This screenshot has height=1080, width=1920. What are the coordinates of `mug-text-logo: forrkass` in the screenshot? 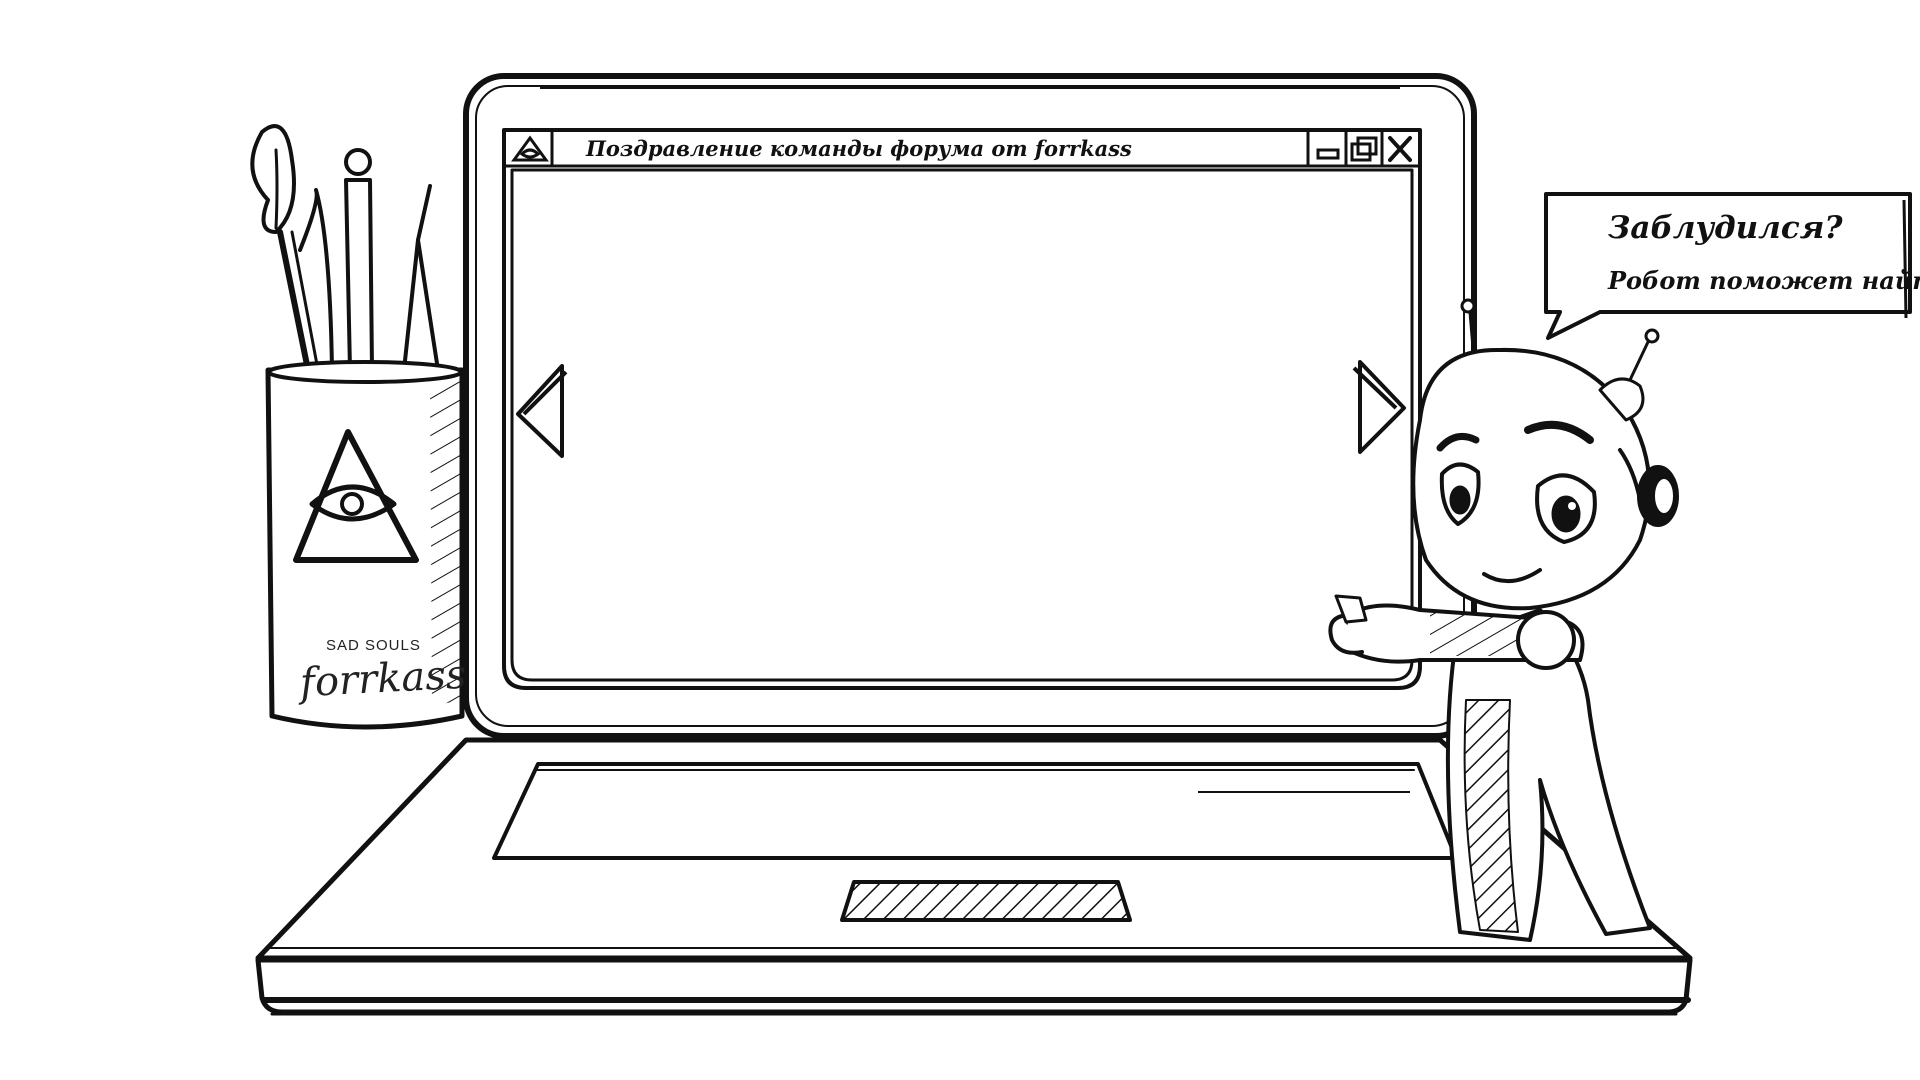 It's located at (383, 679).